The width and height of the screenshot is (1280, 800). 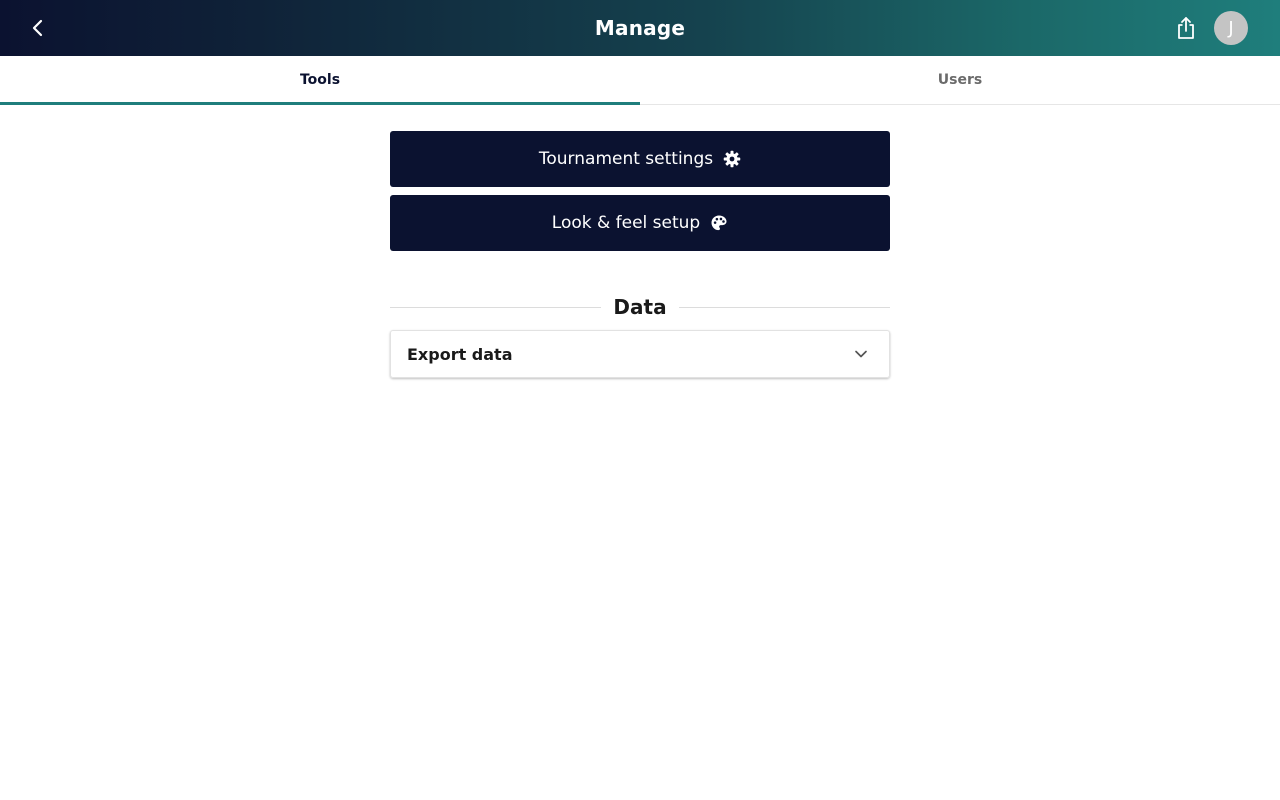 What do you see at coordinates (460, 354) in the screenshot?
I see `accordion-title: Export data` at bounding box center [460, 354].